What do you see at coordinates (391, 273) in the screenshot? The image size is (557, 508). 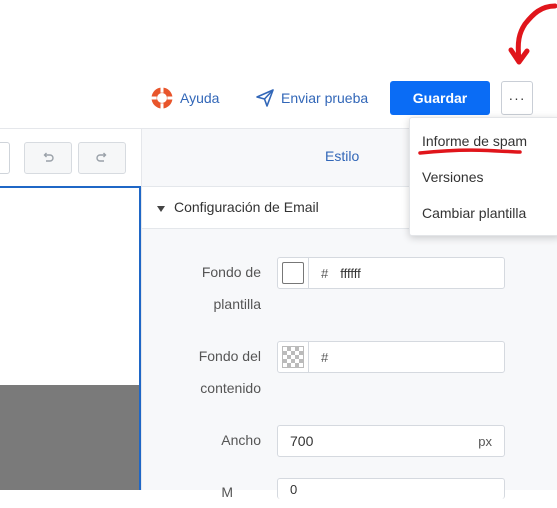 I see `template-bg-field: # ffffff` at bounding box center [391, 273].